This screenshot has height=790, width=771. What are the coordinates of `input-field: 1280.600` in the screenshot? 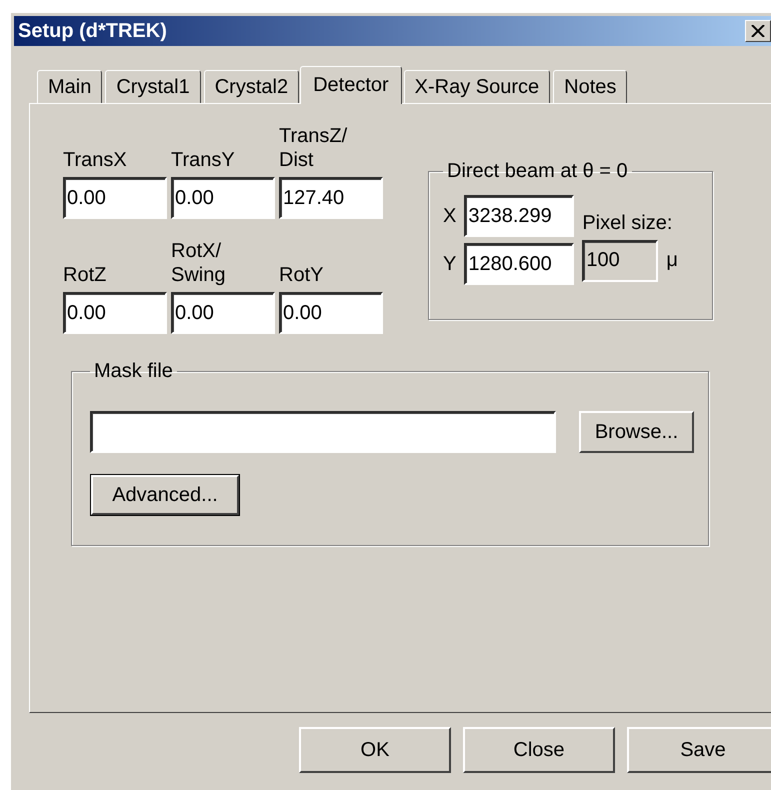 It's located at (519, 264).